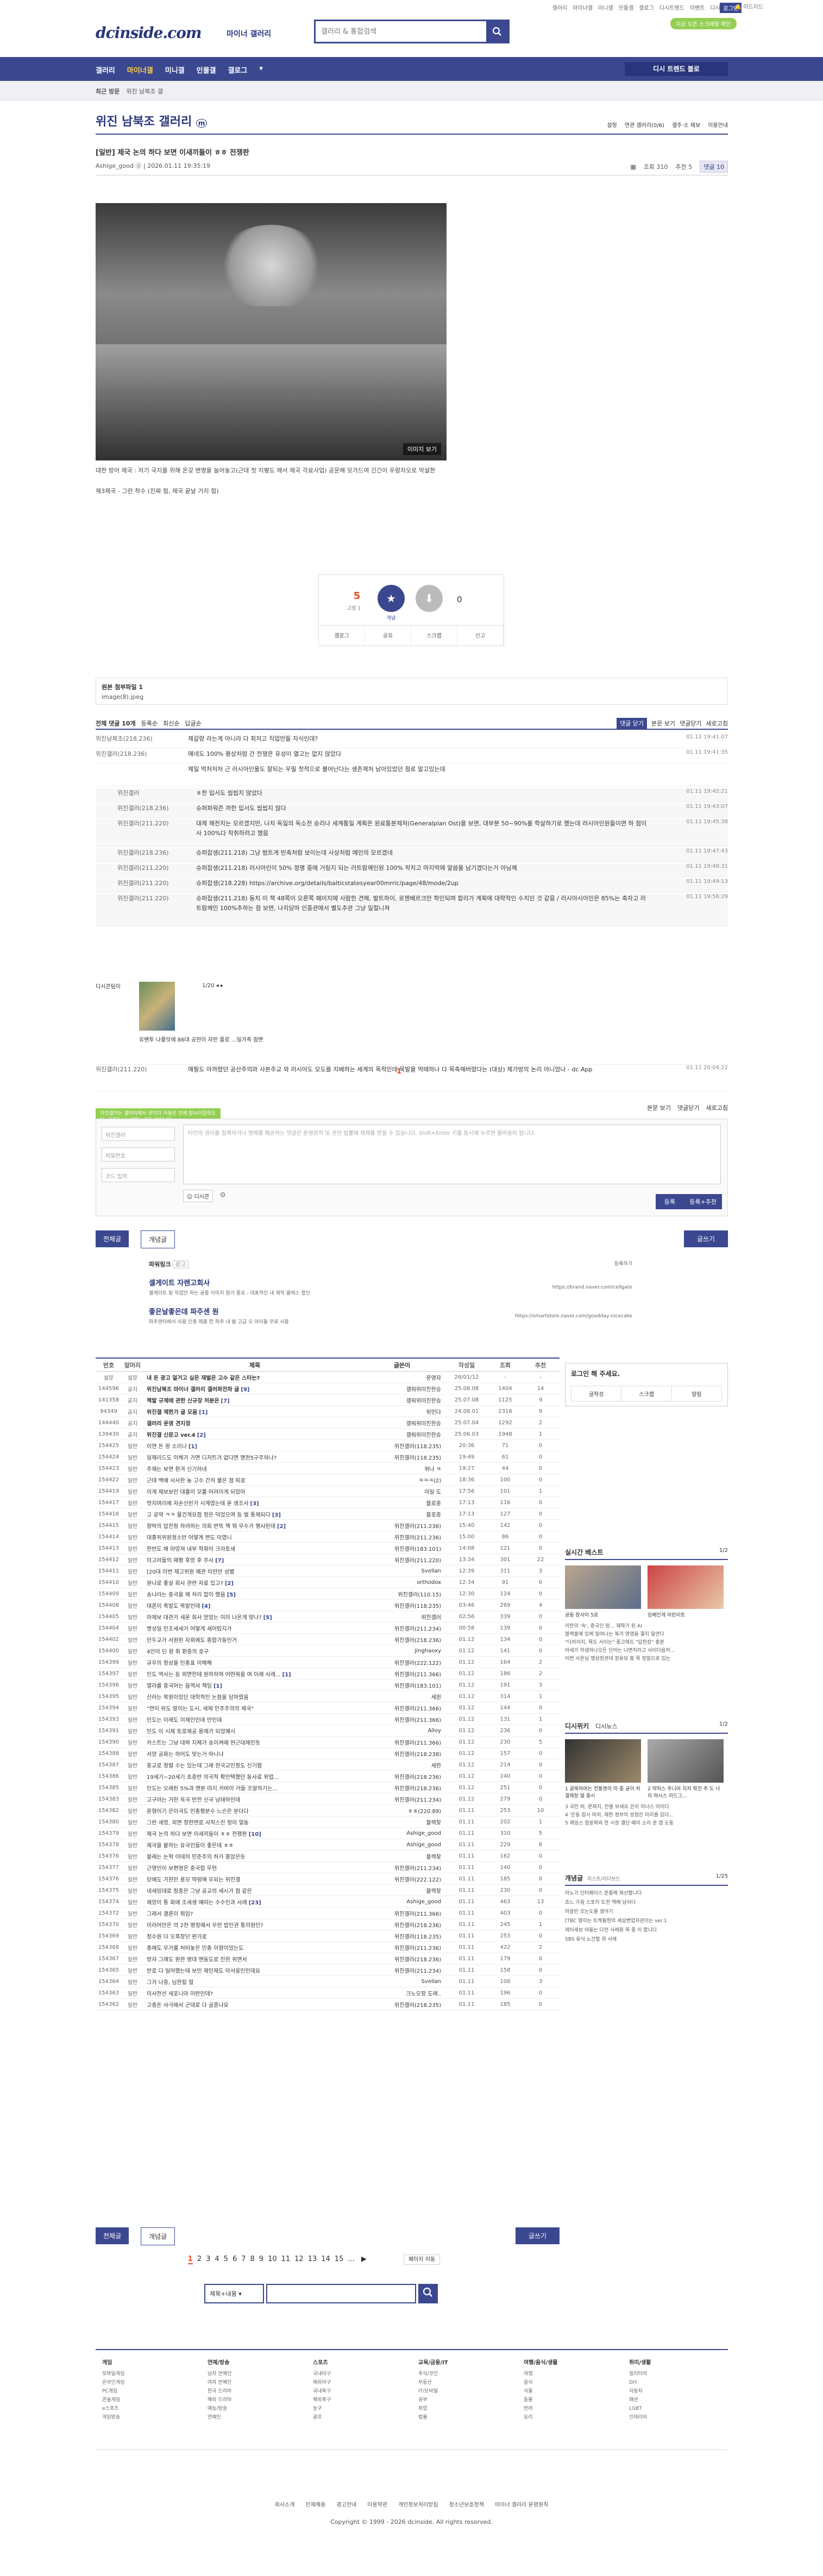  What do you see at coordinates (403, 1491) in the screenshot?
I see `post-writer: 이일 도` at bounding box center [403, 1491].